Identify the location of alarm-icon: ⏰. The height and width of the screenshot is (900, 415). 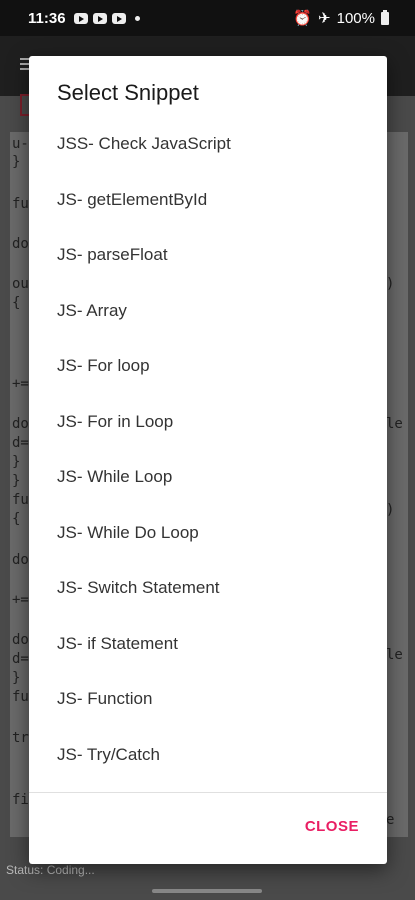
(303, 18).